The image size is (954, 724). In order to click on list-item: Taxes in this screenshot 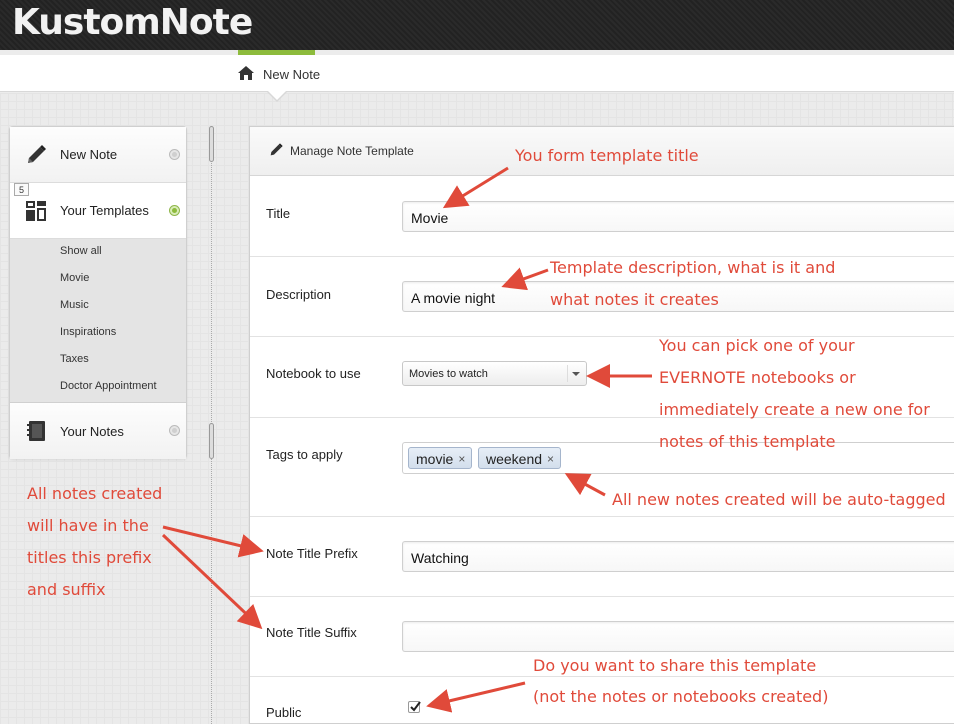, I will do `click(74, 359)`.